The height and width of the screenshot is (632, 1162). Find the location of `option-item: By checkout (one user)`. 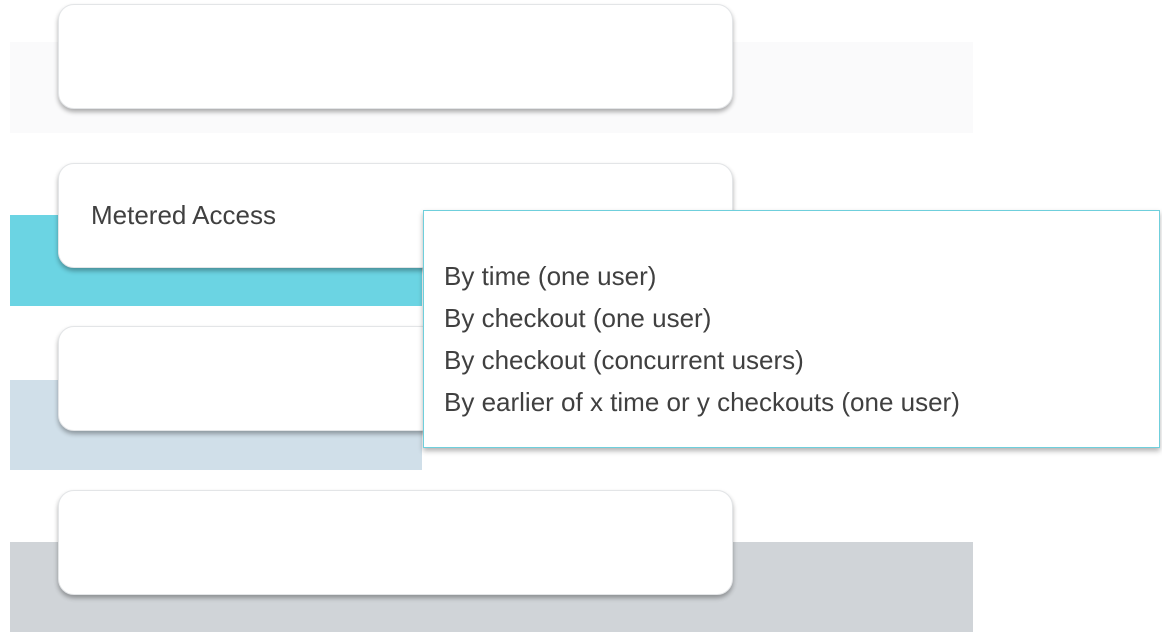

option-item: By checkout (one user) is located at coordinates (578, 318).